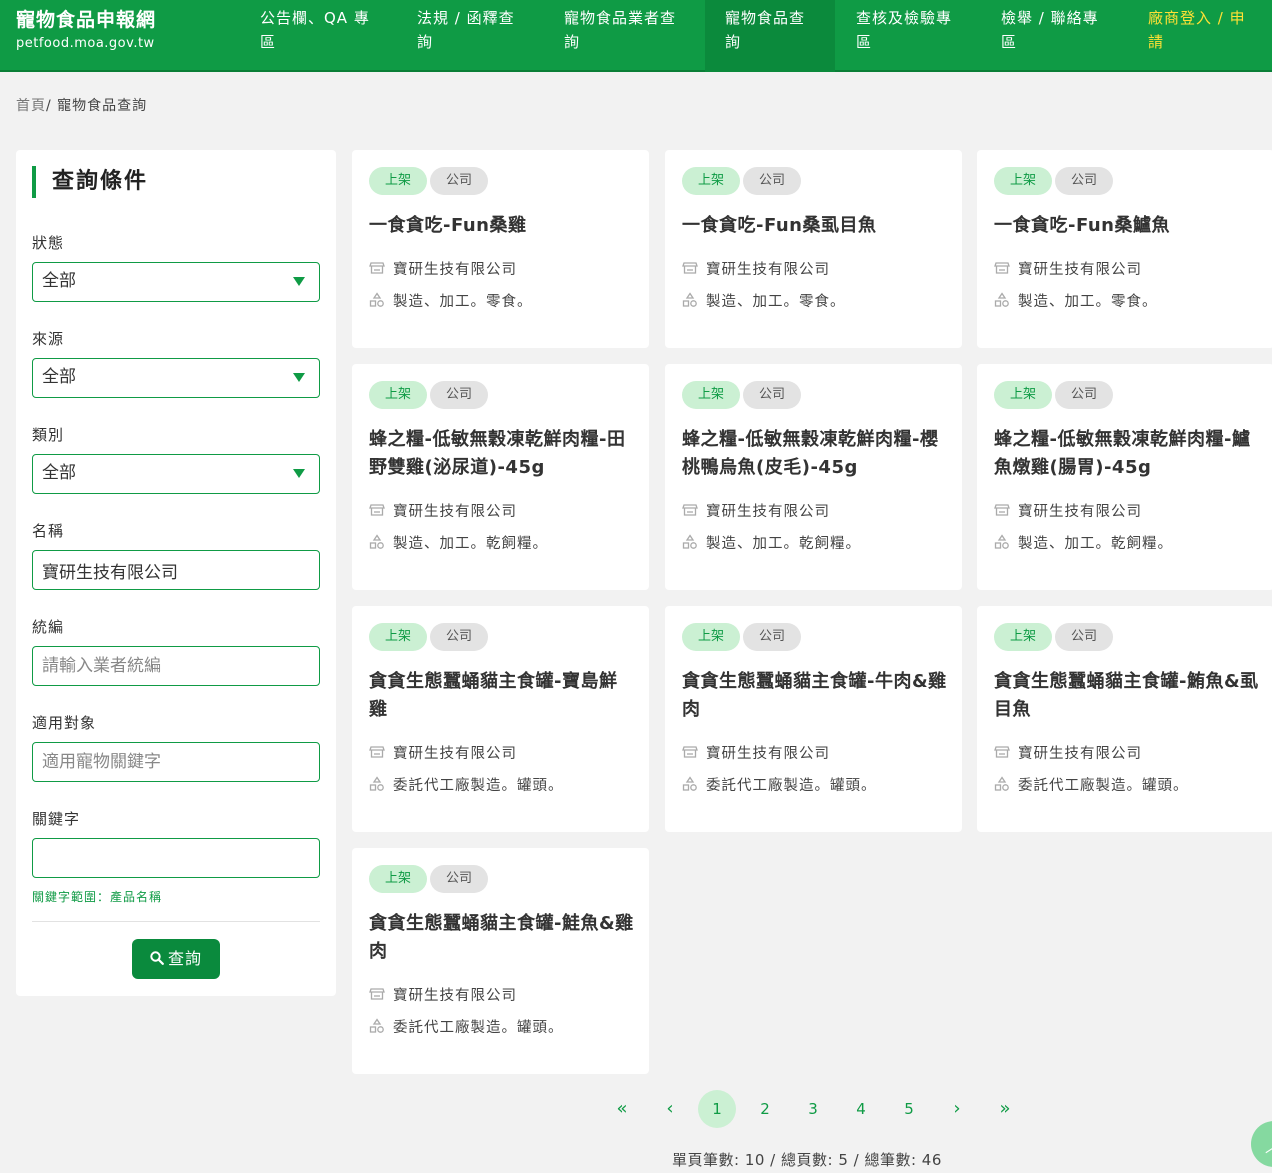 The image size is (1272, 1173). I want to click on back-to-top-button: ︿, so click(1261, 1144).